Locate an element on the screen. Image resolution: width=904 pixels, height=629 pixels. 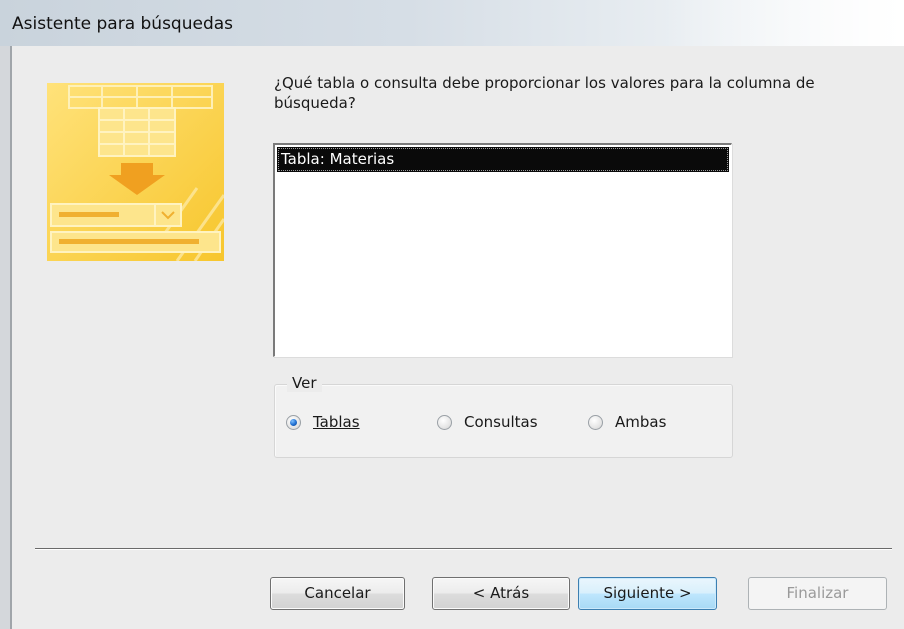
view-group: Ver Tablas Consultas Ambas is located at coordinates (503, 416).